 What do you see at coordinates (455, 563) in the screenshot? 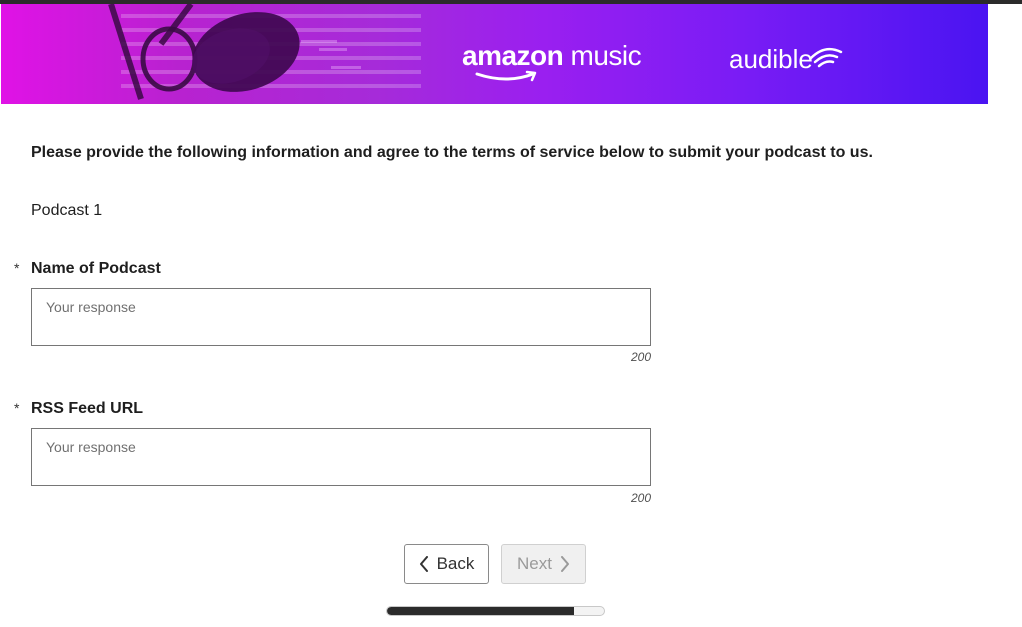
I see `back-button-label: Back` at bounding box center [455, 563].